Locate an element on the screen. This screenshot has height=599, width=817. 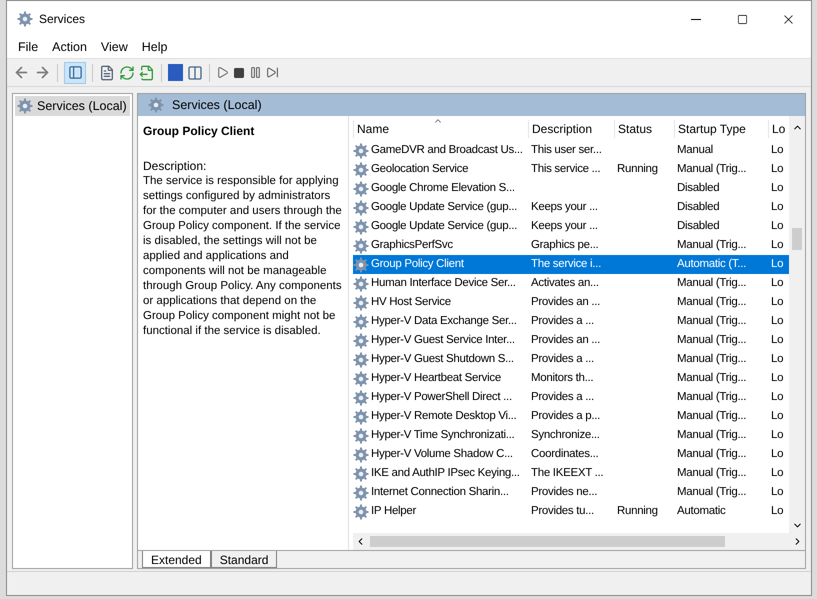
table-row: Geolocation Service This service ... Running Manual (Trig... Lo is located at coordinates (571, 169).